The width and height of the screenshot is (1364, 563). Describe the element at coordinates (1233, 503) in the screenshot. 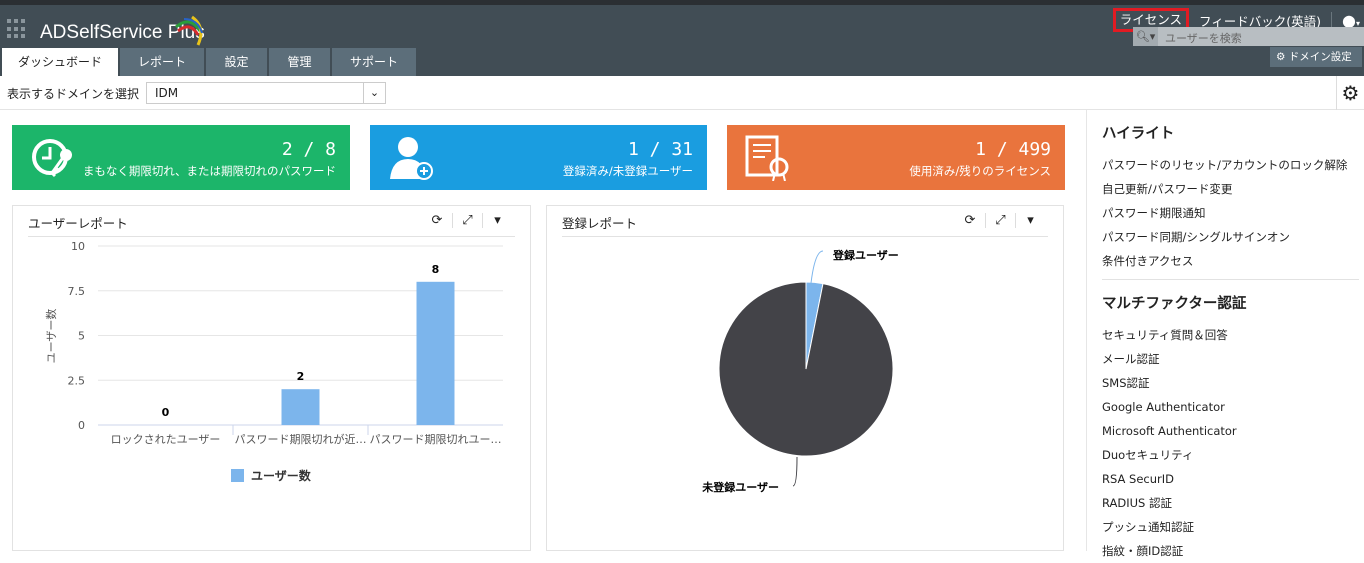

I see `sidebar-link: RADIUS 認証` at that location.